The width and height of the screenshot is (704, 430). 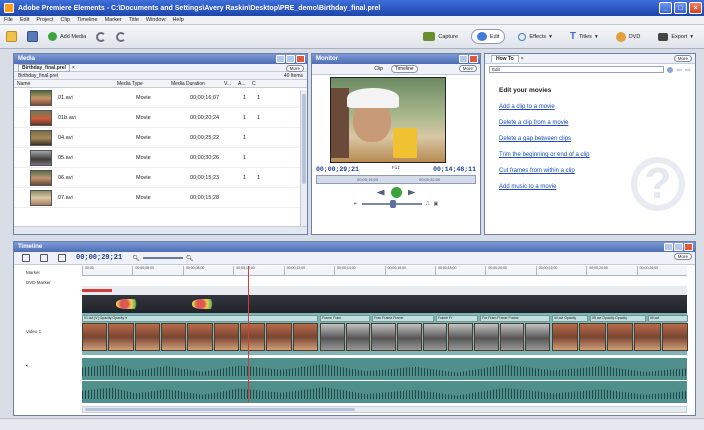 What do you see at coordinates (294, 68) in the screenshot?
I see `media-more-button: More` at bounding box center [294, 68].